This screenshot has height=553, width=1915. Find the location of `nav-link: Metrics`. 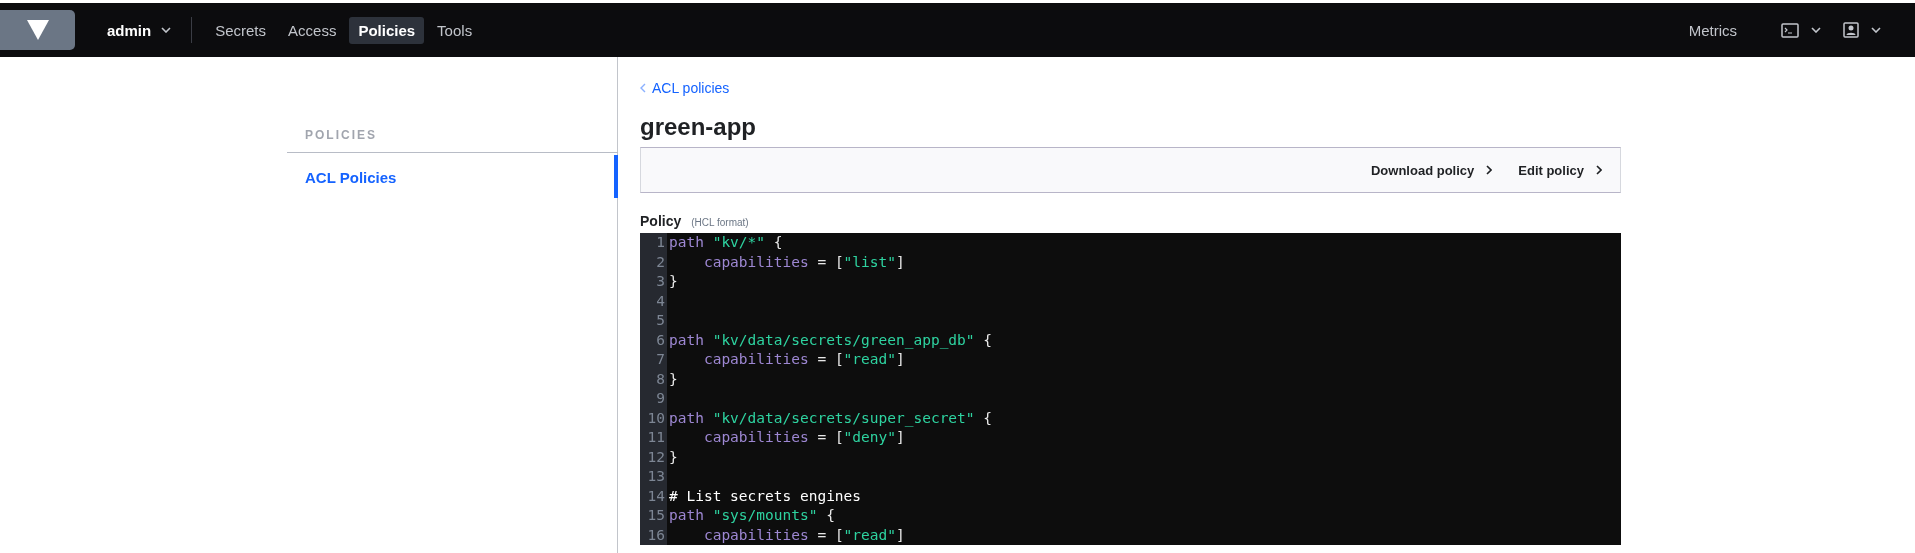

nav-link: Metrics is located at coordinates (1712, 30).